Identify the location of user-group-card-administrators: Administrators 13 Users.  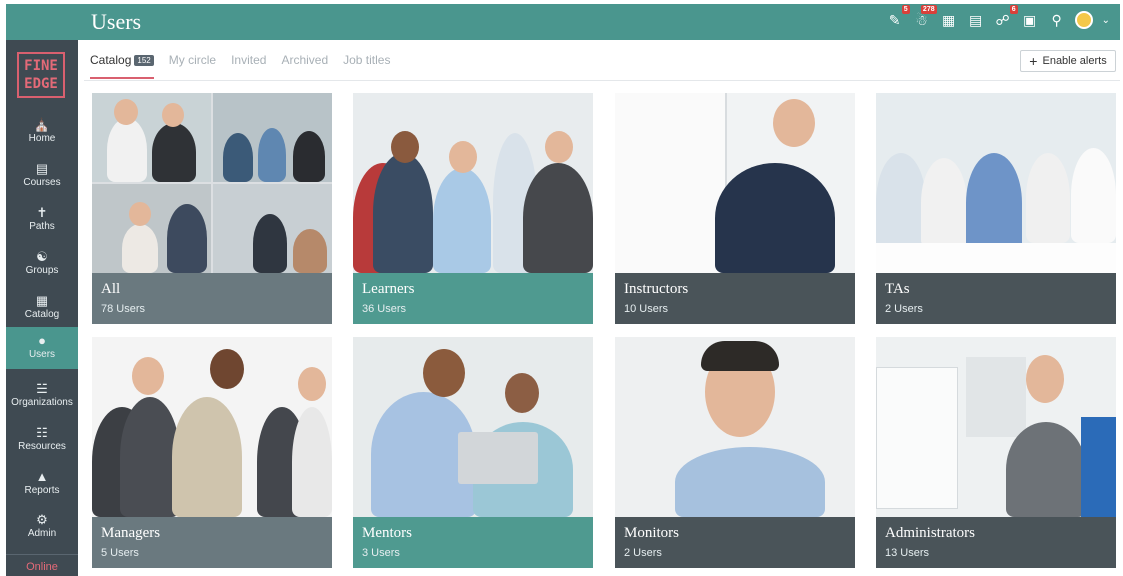
(996, 452).